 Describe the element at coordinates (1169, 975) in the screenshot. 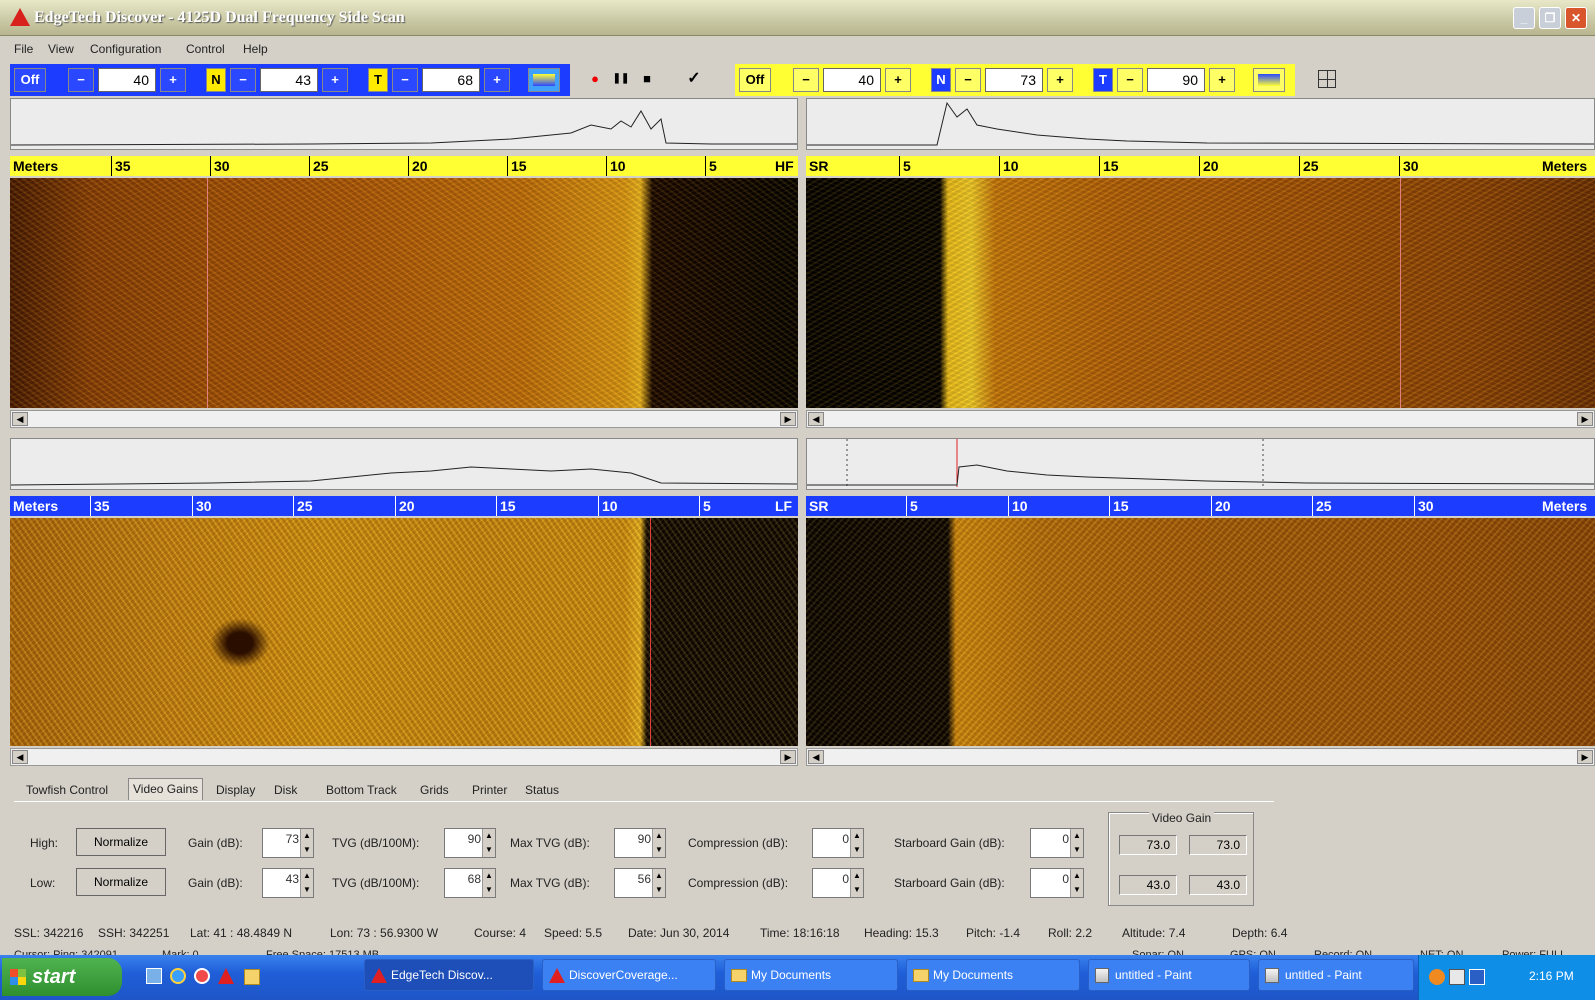

I see `task-paint-1: untitled - Paint` at that location.